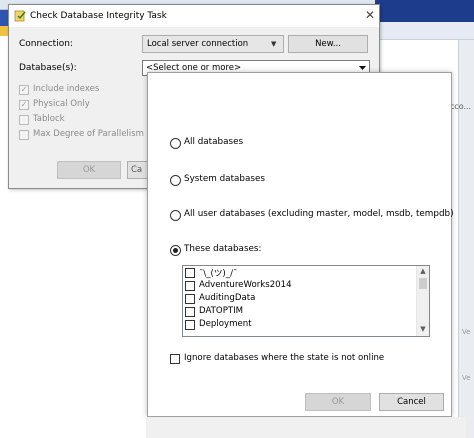  Describe the element at coordinates (98, 16) in the screenshot. I see `dialog-title: Check Database Integrity Task` at that location.